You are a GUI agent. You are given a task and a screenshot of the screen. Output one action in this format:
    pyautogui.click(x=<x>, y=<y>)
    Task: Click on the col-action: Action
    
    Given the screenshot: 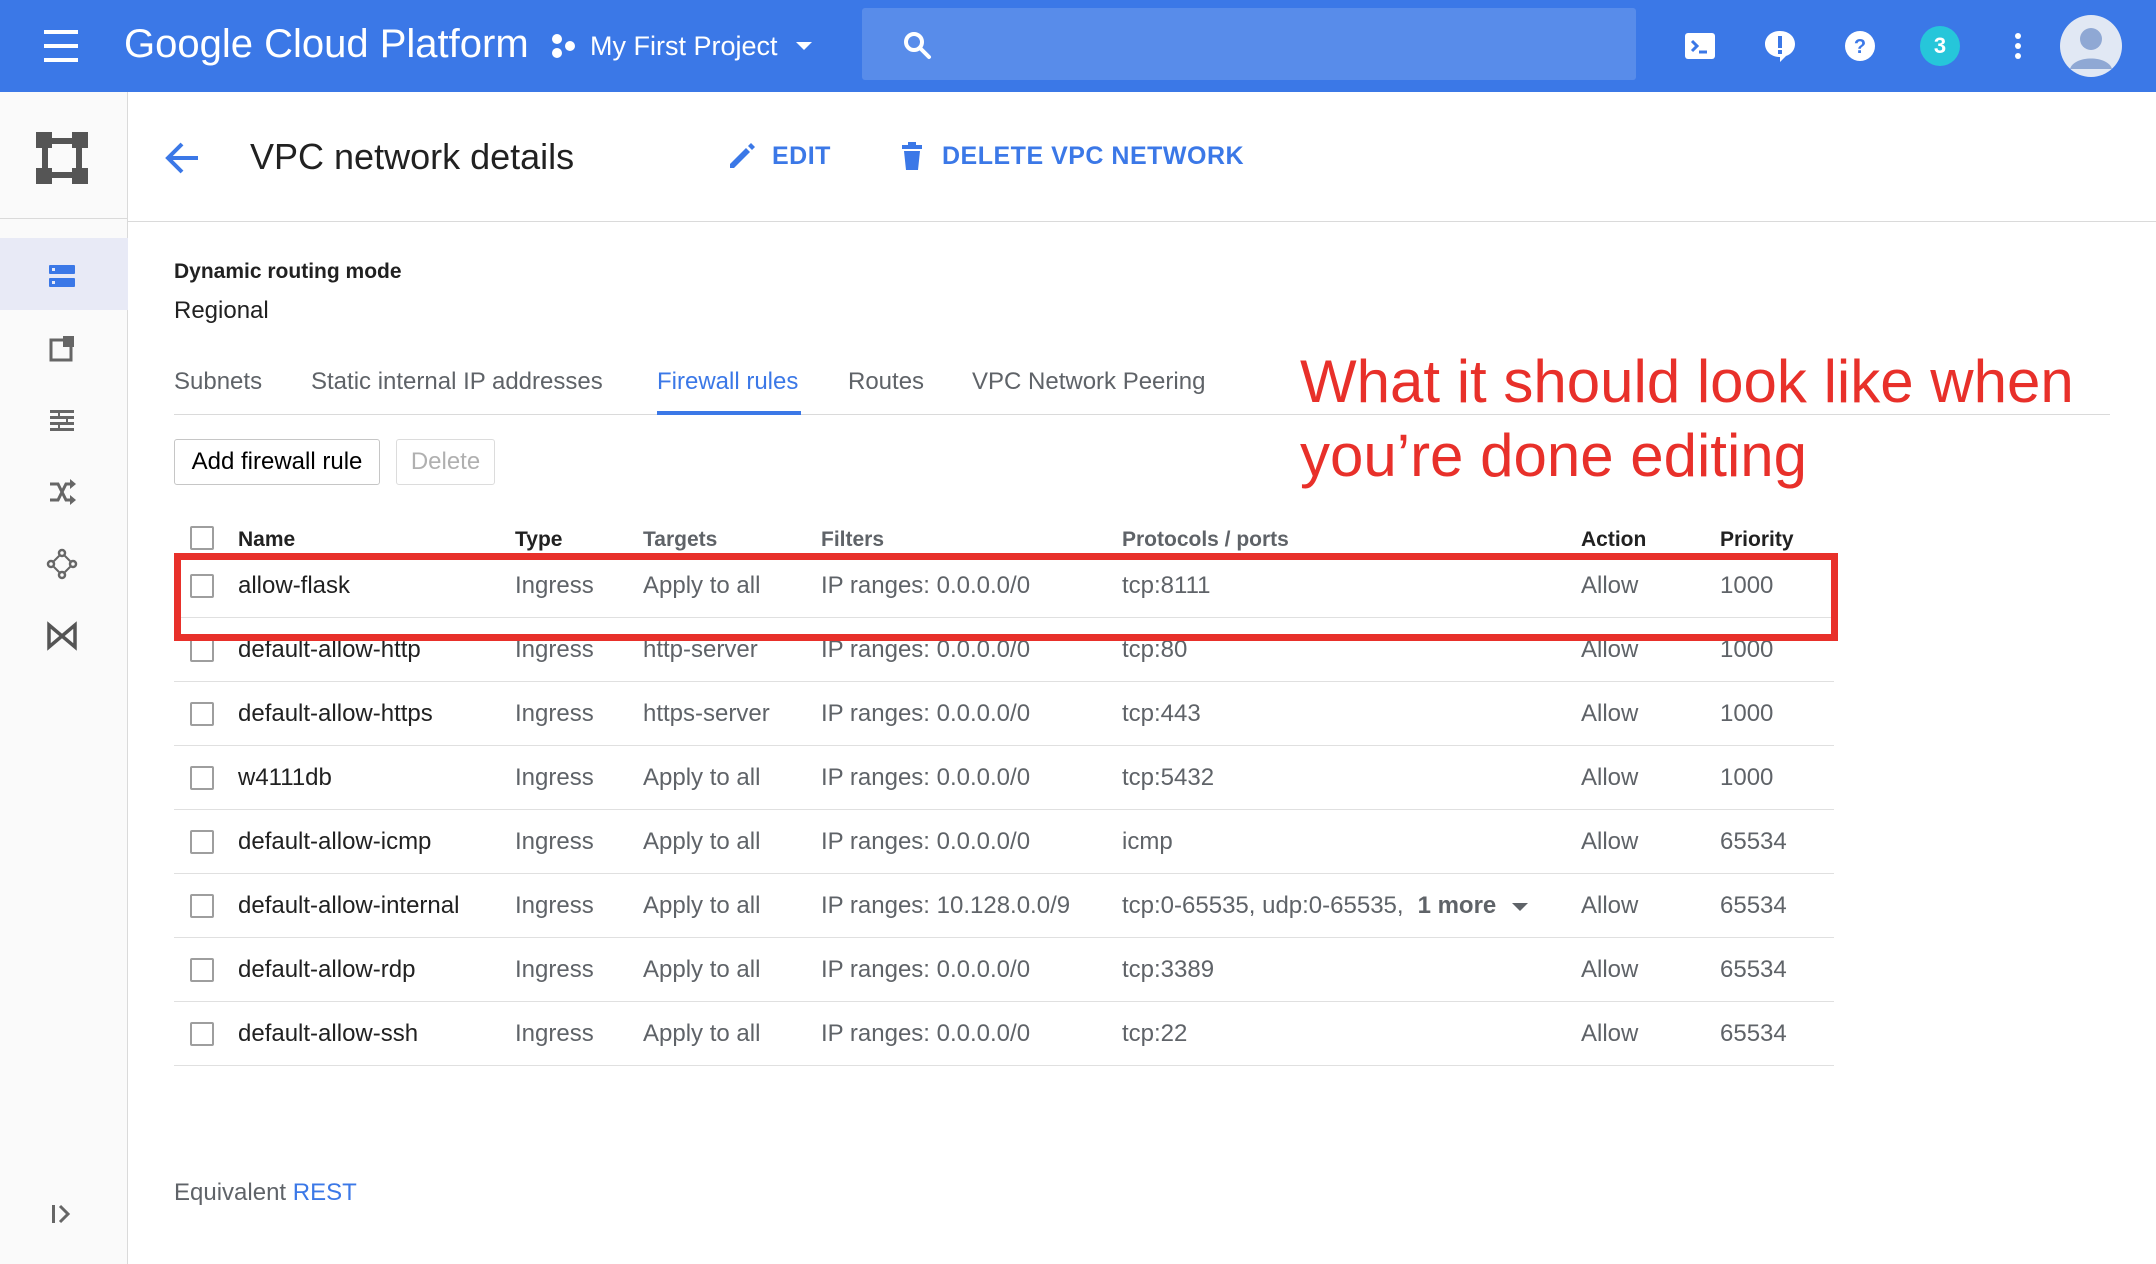 What is the action you would take?
    pyautogui.click(x=1614, y=539)
    